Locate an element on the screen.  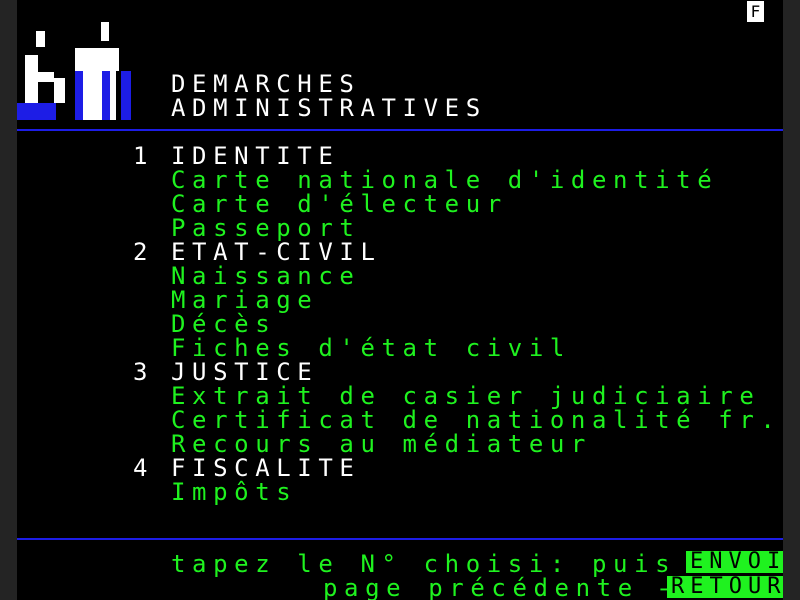
menu-item-naissance: Naissance is located at coordinates (265, 276).